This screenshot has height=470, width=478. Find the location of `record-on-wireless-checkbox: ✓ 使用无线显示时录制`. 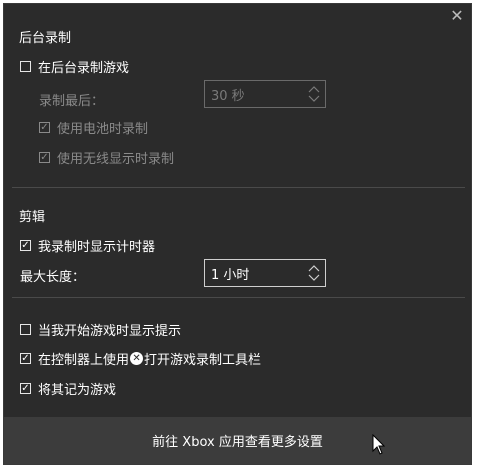

record-on-wireless-checkbox: ✓ 使用无线显示时录制 is located at coordinates (106, 157).